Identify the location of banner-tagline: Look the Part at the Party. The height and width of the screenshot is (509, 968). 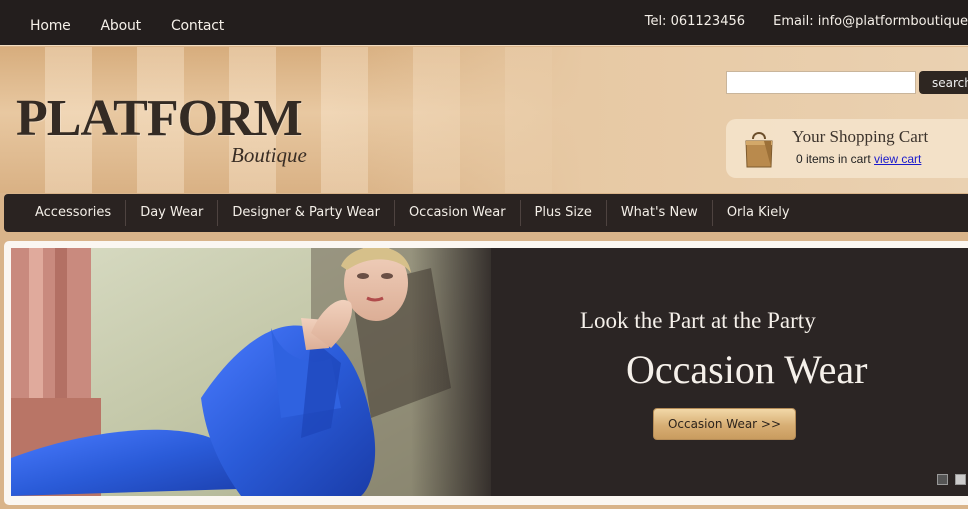
(698, 320).